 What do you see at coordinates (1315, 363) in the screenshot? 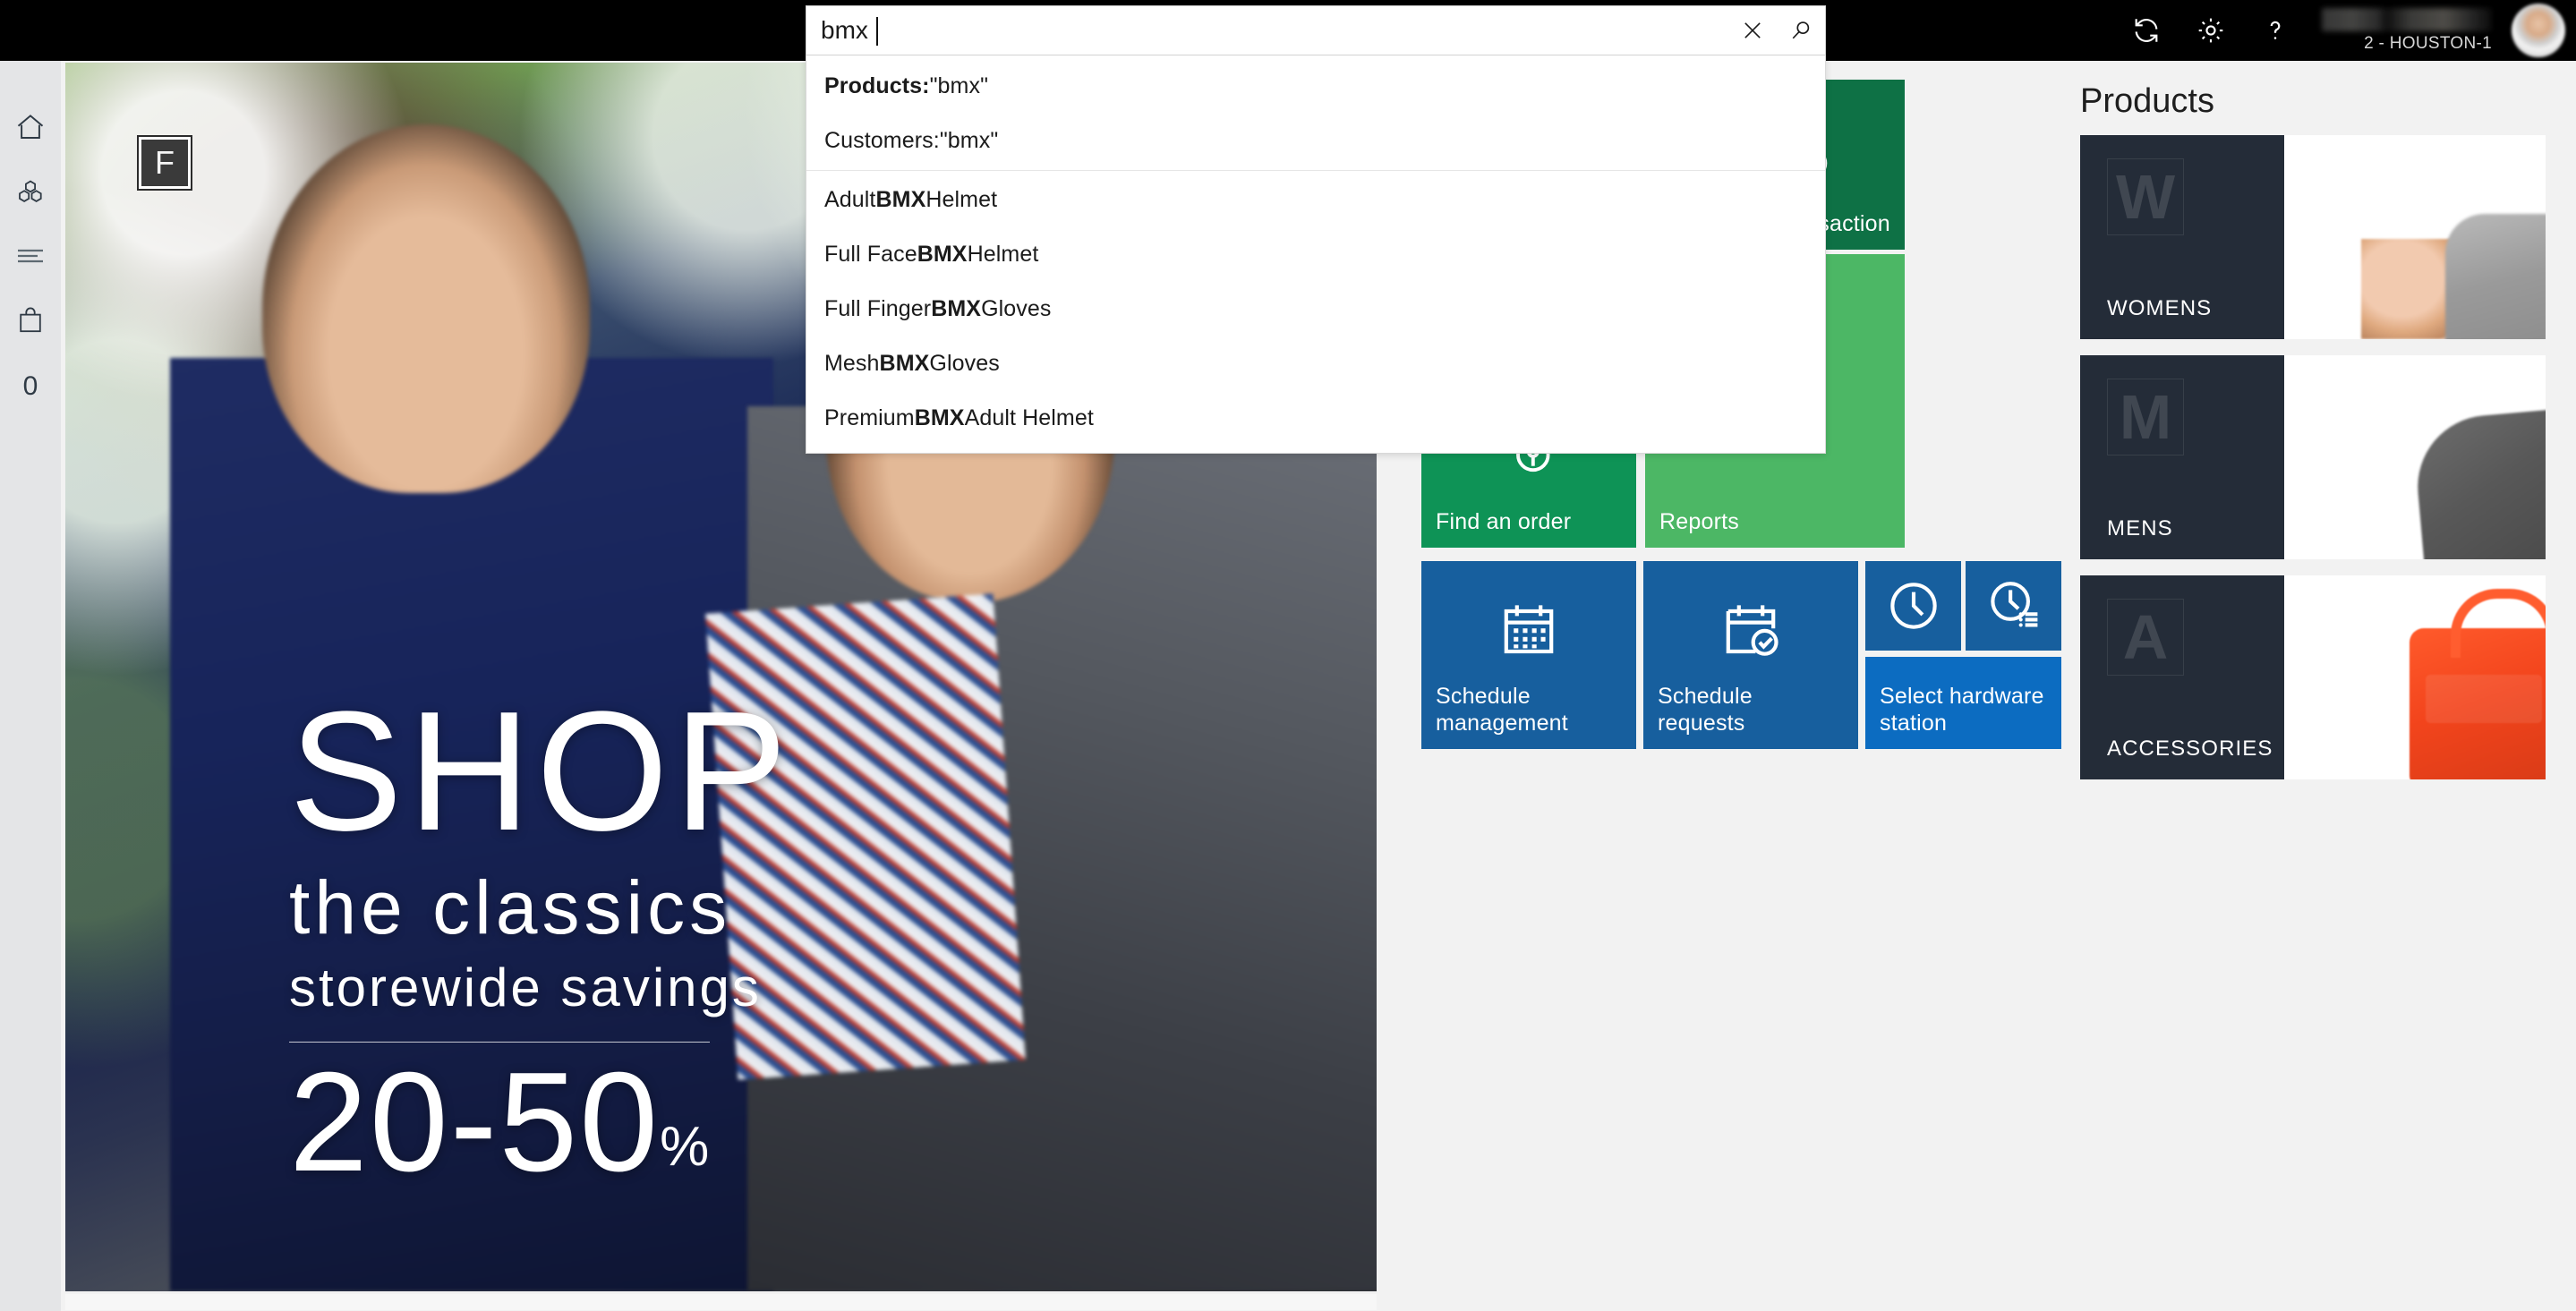
I see `list-item: Mesh BMX Gloves` at bounding box center [1315, 363].